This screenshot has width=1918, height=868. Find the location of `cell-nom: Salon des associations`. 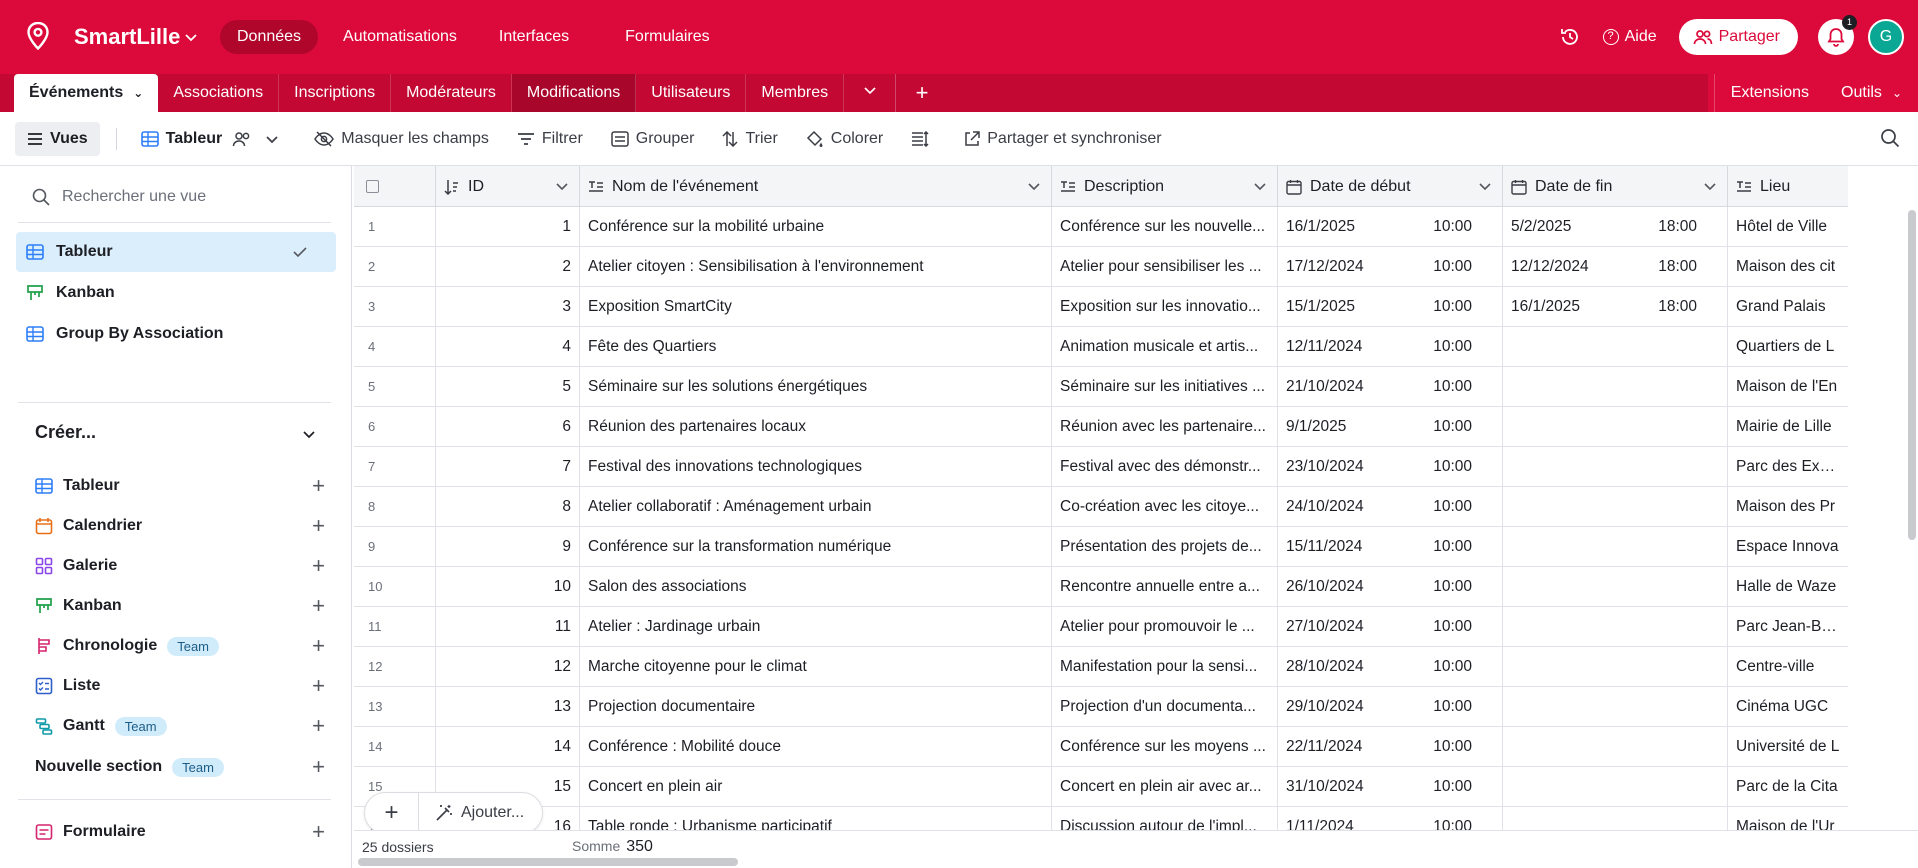

cell-nom: Salon des associations is located at coordinates (816, 587).